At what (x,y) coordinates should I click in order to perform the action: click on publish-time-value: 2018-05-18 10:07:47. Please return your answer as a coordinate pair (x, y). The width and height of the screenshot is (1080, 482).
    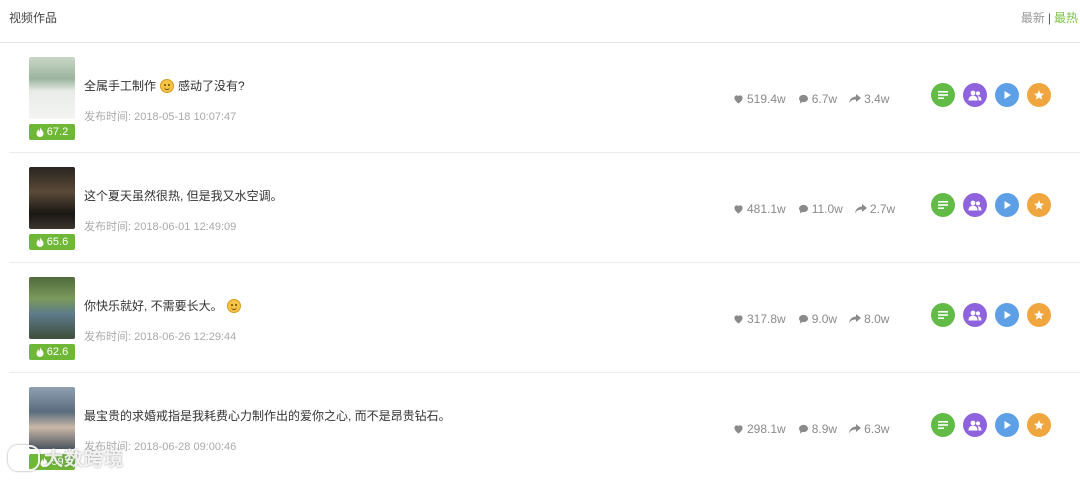
    Looking at the image, I should click on (185, 117).